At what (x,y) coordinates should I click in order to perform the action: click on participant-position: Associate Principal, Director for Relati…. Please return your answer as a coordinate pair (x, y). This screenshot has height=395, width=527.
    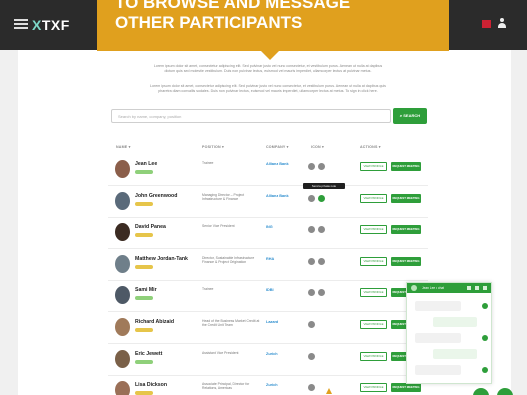
    Looking at the image, I should click on (226, 386).